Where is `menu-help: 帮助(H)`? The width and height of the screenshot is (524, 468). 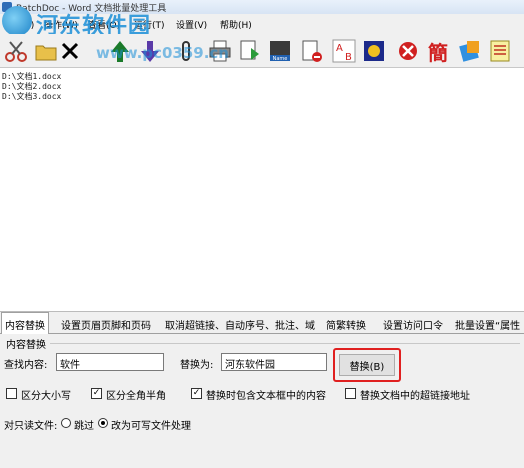
menu-help: 帮助(H) is located at coordinates (236, 24).